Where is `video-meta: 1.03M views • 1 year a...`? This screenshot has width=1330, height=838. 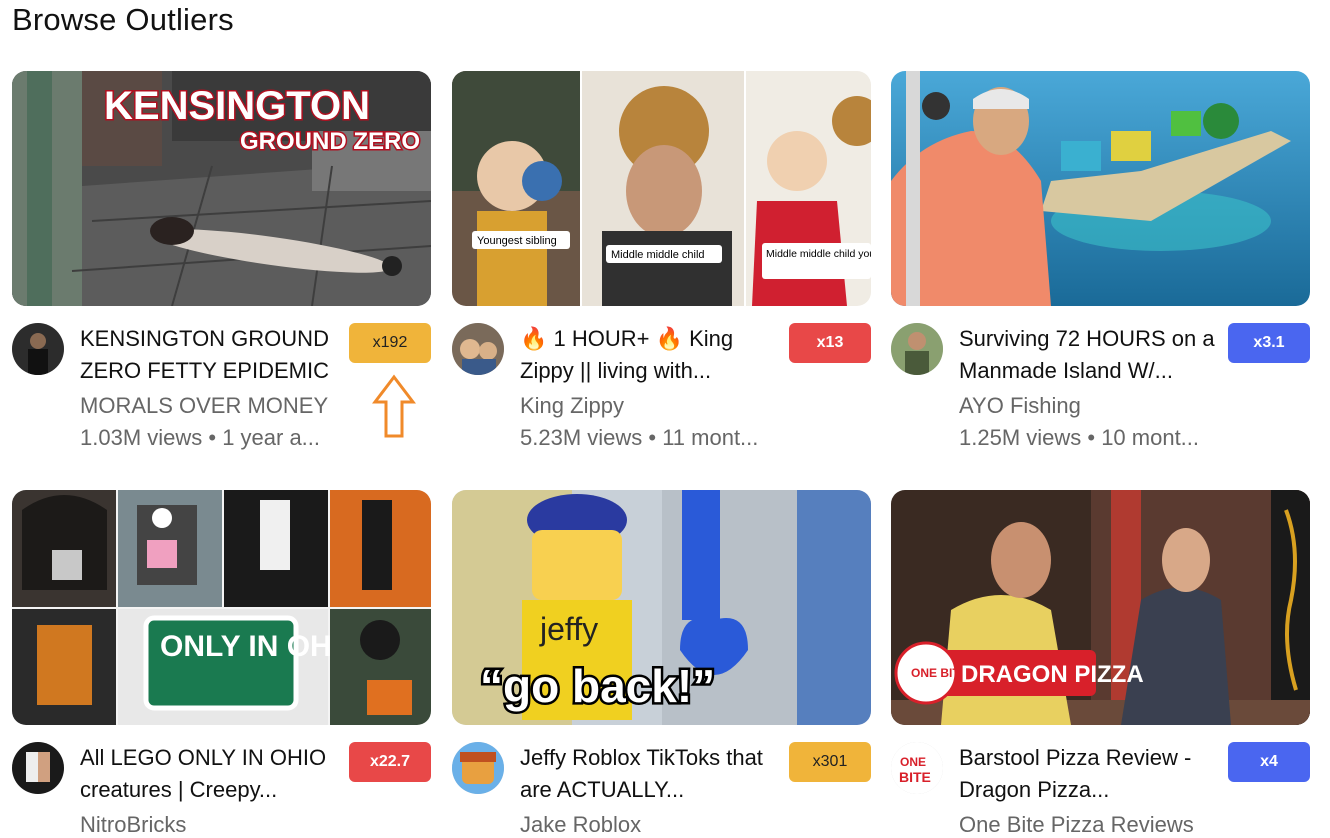 video-meta: 1.03M views • 1 year a... is located at coordinates (200, 437).